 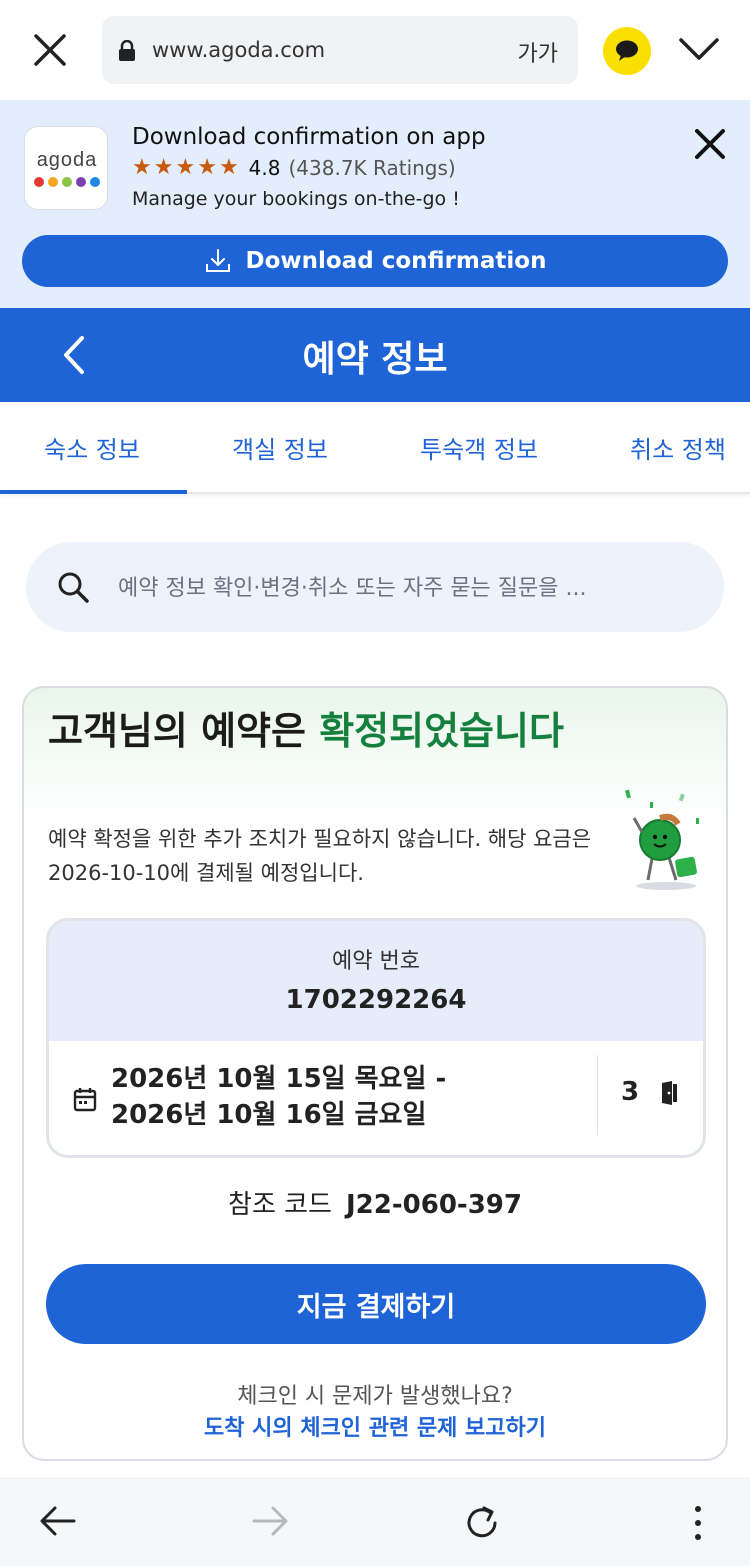 What do you see at coordinates (239, 50) in the screenshot?
I see `url-text: www.agoda.com` at bounding box center [239, 50].